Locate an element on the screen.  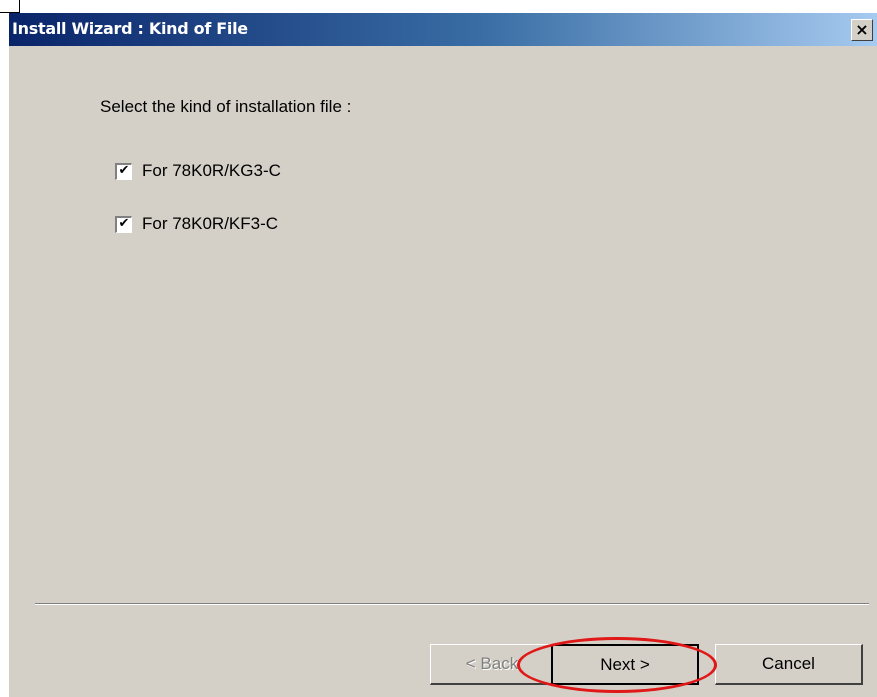
close-button: × is located at coordinates (862, 30).